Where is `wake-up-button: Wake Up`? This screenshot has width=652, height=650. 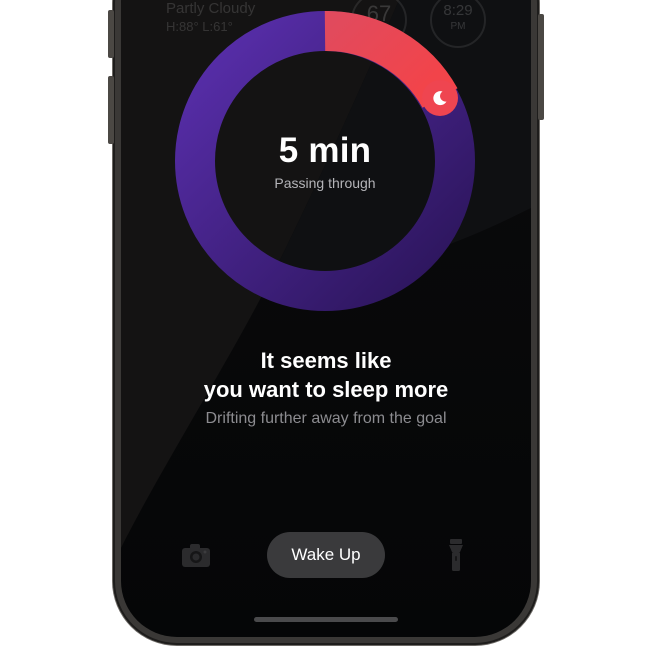
wake-up-button: Wake Up is located at coordinates (326, 555).